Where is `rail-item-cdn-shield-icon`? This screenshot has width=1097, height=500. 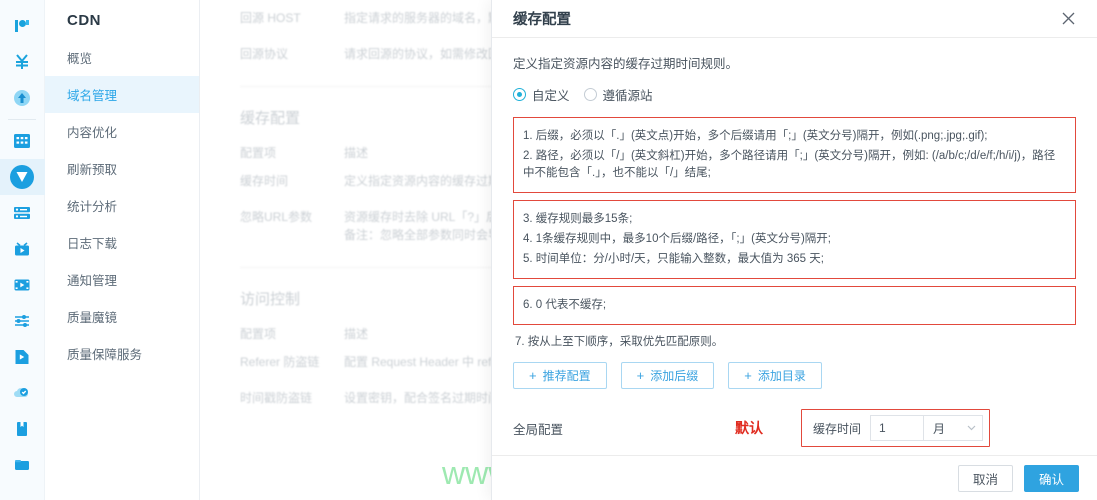
rail-item-cdn-shield-icon is located at coordinates (22, 177).